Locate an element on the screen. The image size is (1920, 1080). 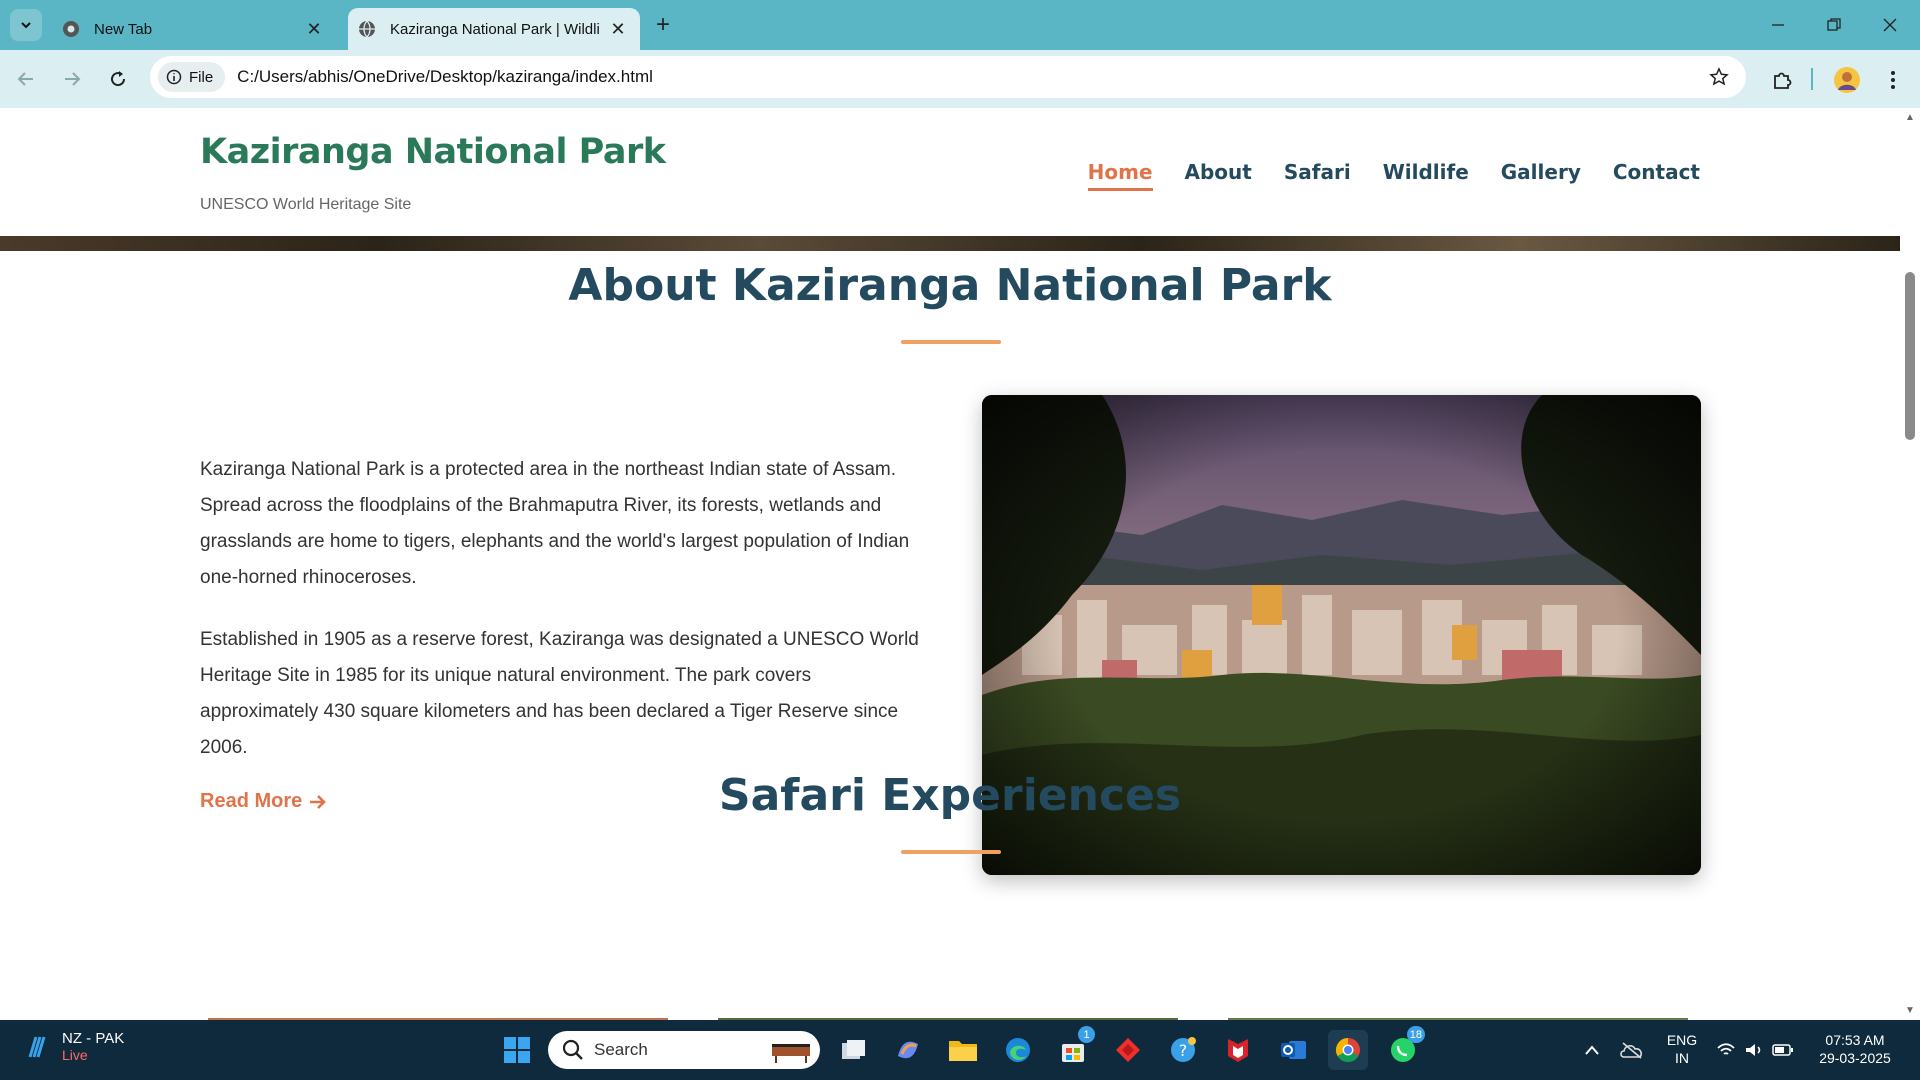
quick-settings is located at coordinates (1755, 1050).